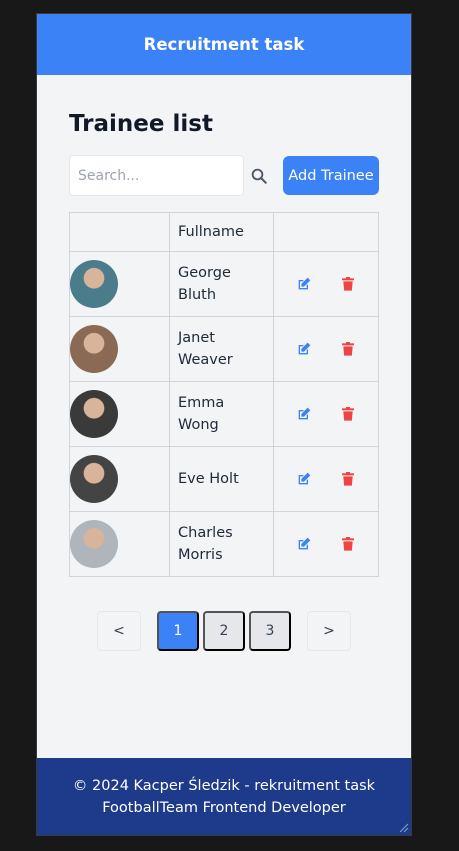  I want to click on name-cell: Emma Wong, so click(221, 414).